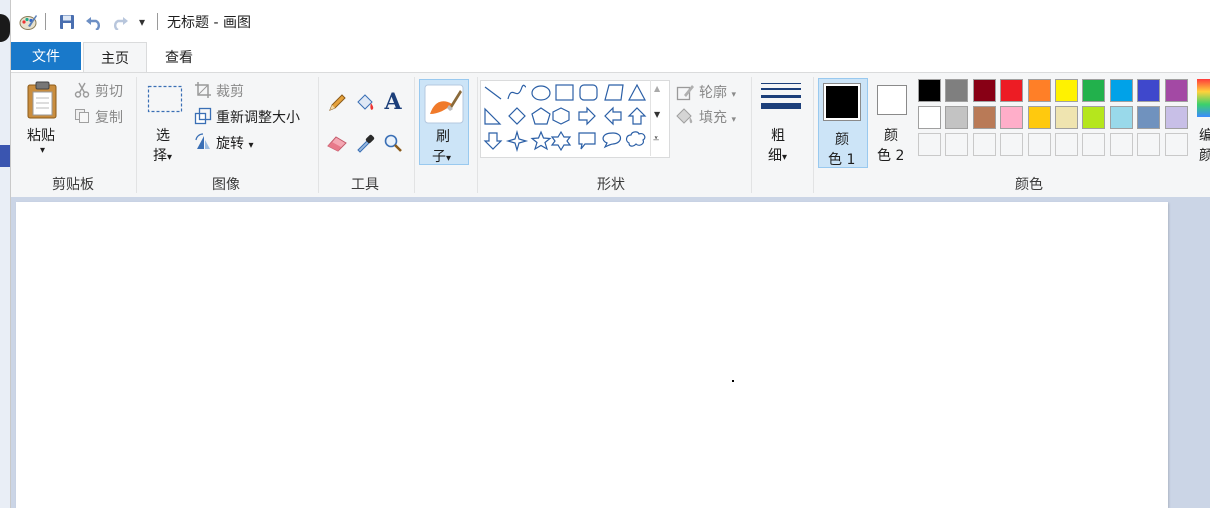 The image size is (1210, 508). What do you see at coordinates (230, 144) in the screenshot?
I see `rotate-label: 旋转` at bounding box center [230, 144].